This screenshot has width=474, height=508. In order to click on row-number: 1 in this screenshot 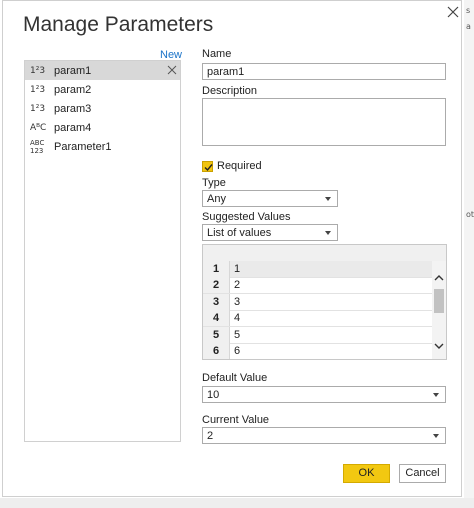, I will do `click(216, 269)`.